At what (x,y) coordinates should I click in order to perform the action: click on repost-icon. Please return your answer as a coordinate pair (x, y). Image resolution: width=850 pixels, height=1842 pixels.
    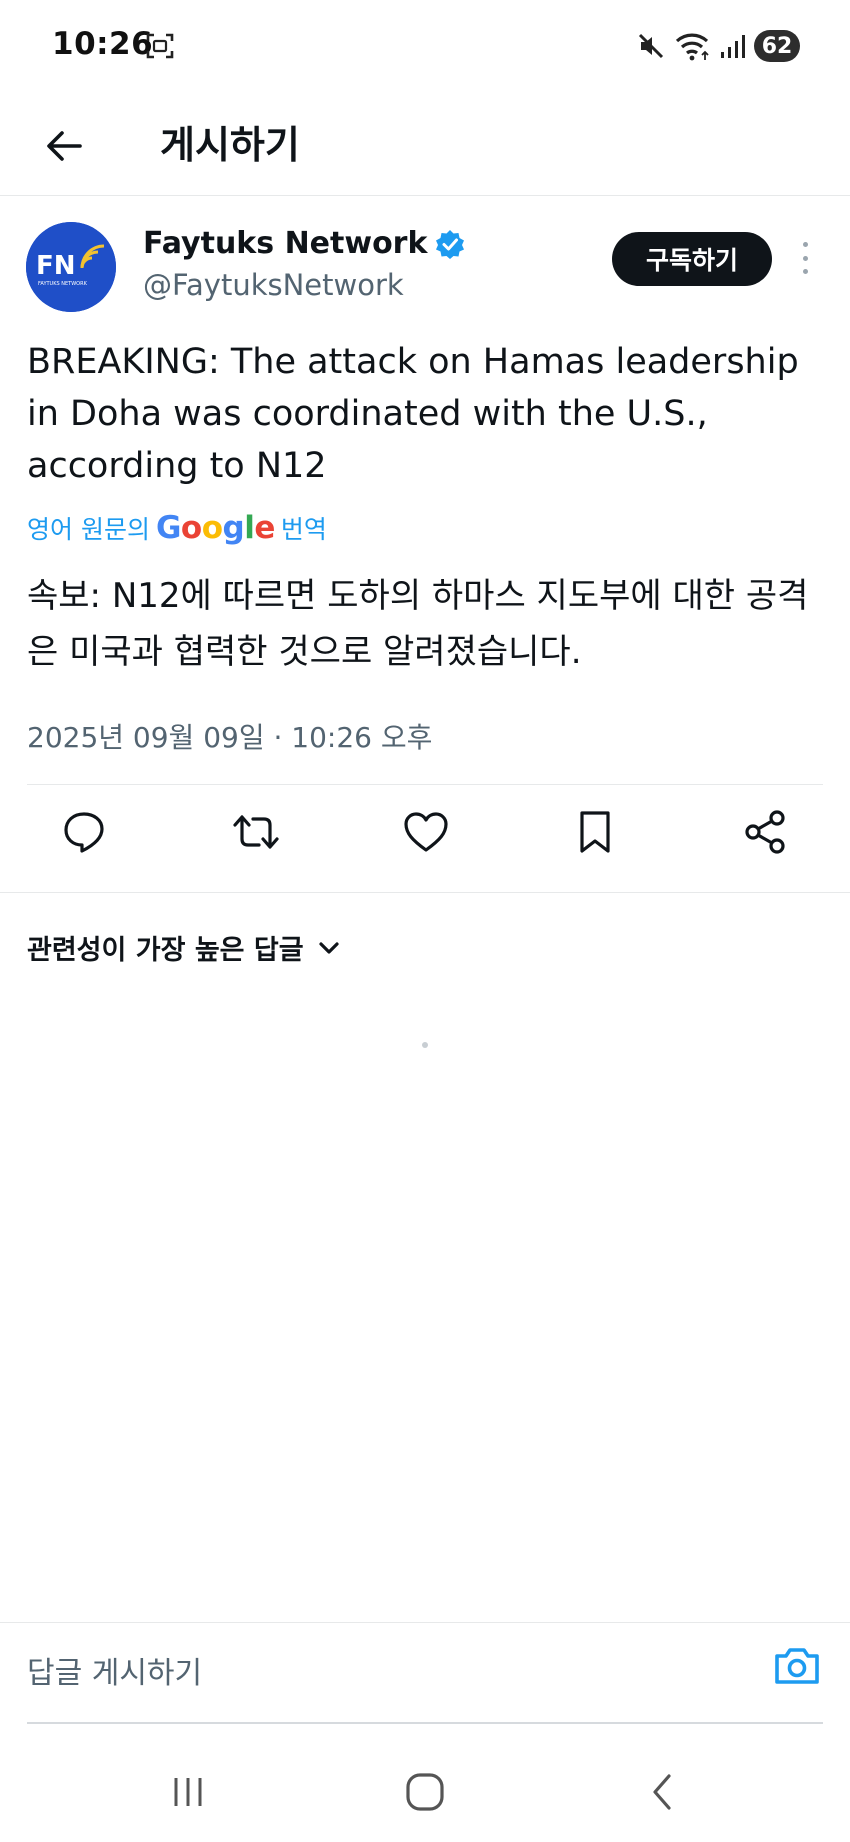
    Looking at the image, I should click on (256, 832).